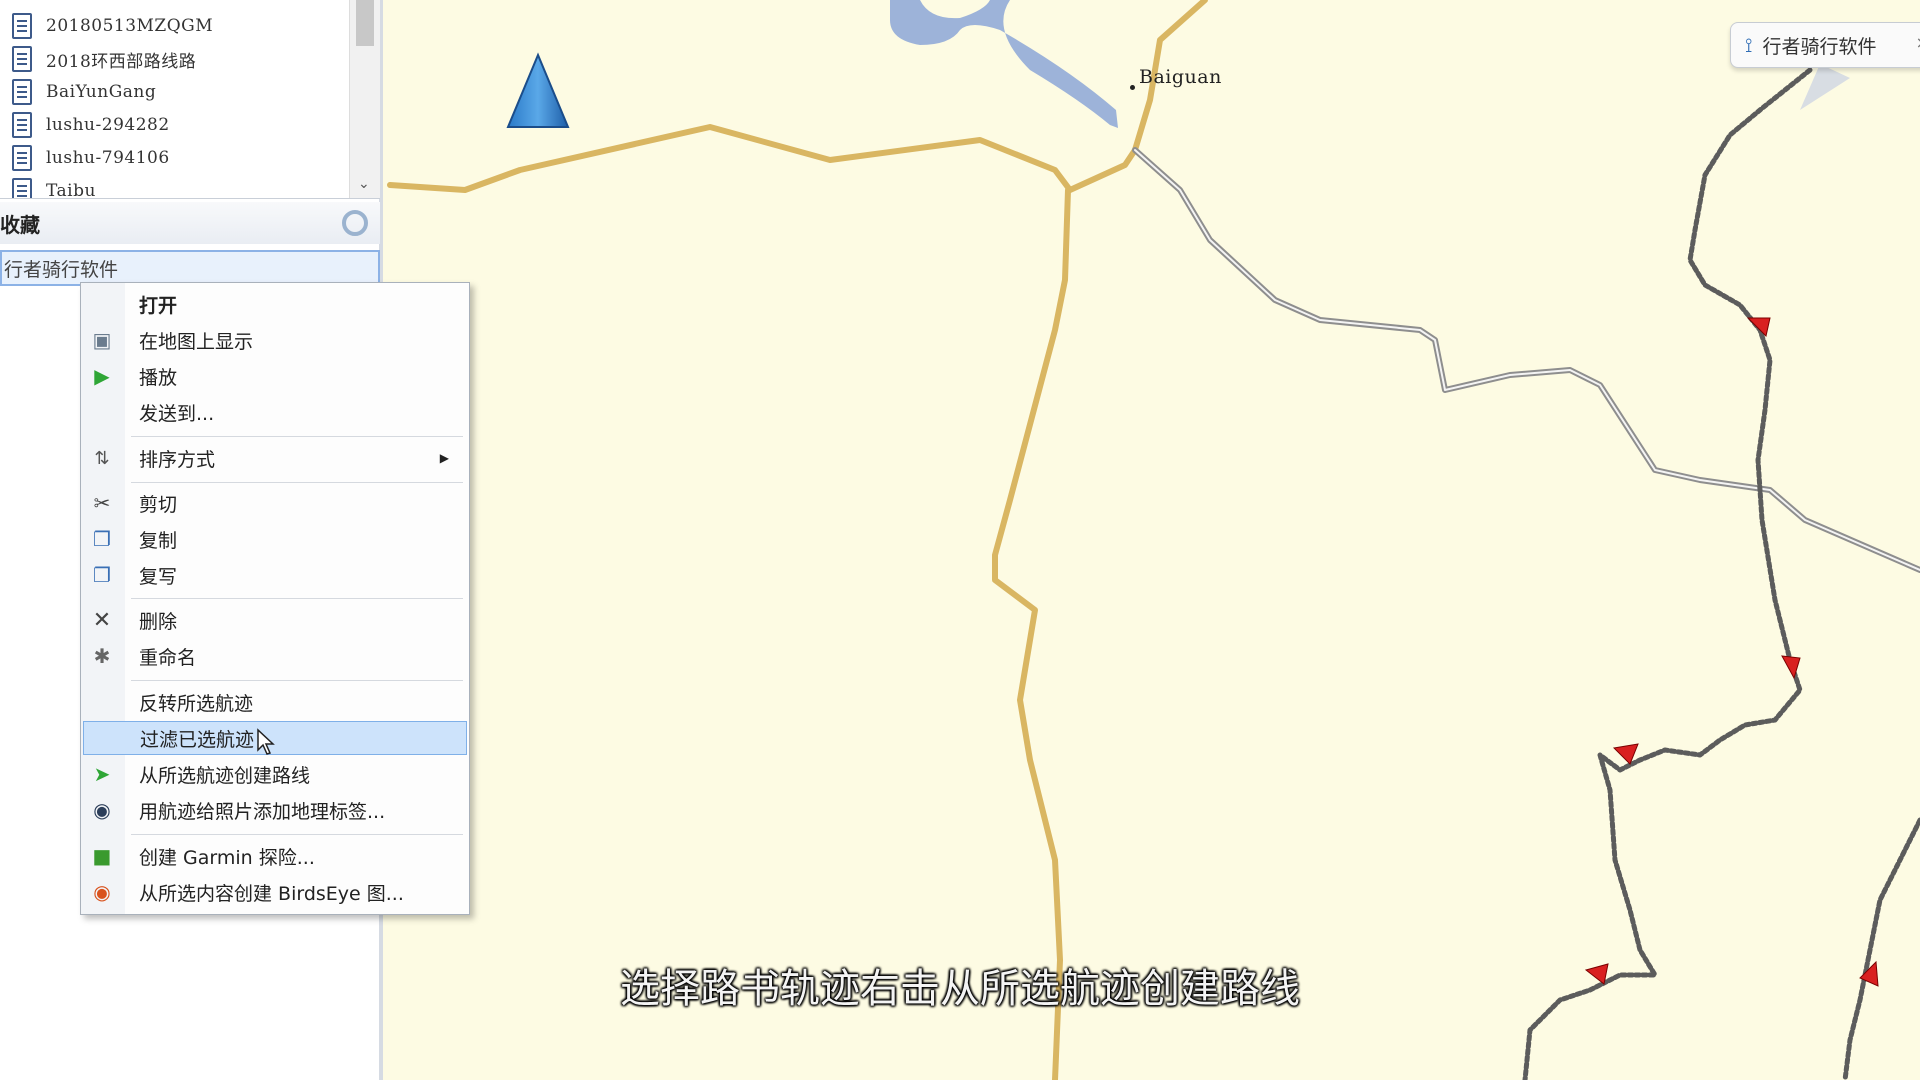 Image resolution: width=1920 pixels, height=1080 pixels. I want to click on menu-item-label: 在地图上显示, so click(196, 341).